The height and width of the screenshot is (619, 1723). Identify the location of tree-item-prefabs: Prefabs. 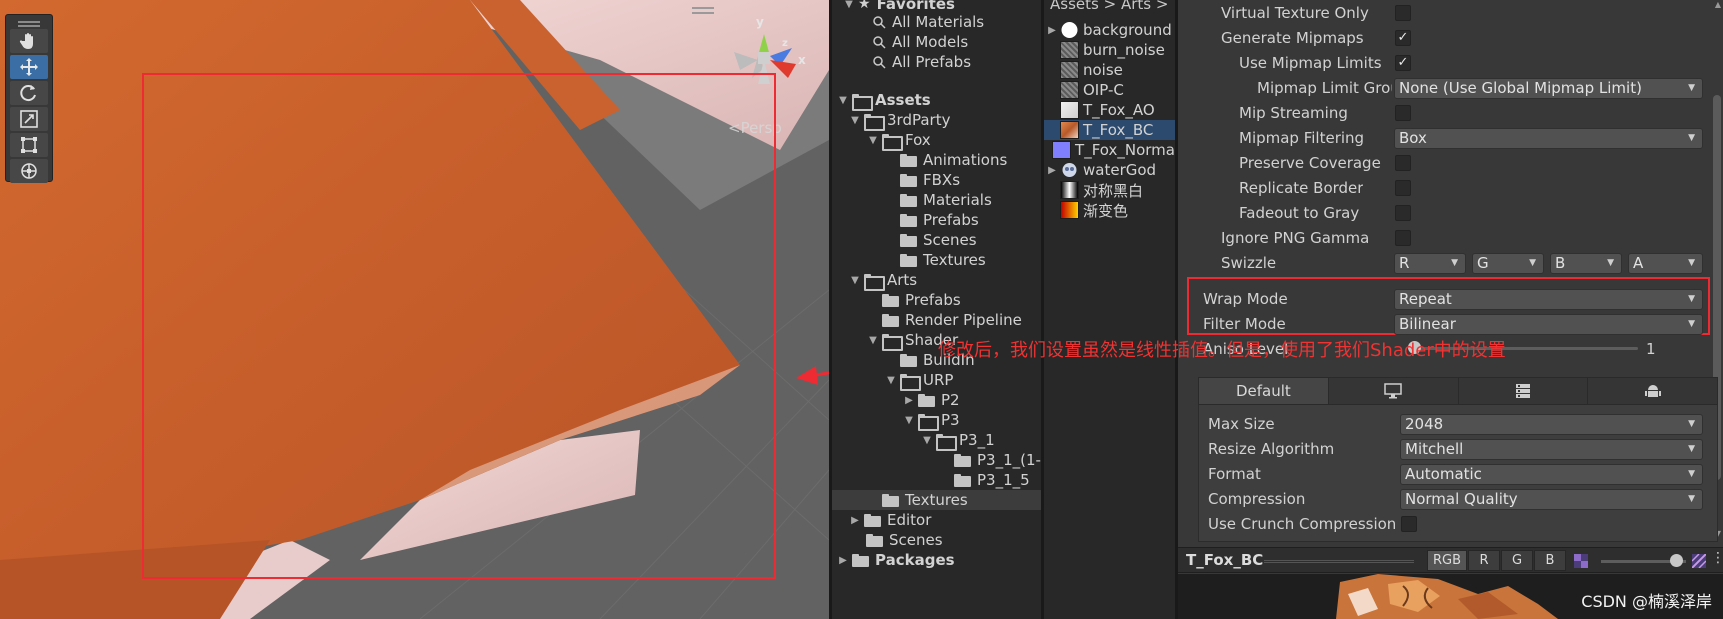
(936, 220).